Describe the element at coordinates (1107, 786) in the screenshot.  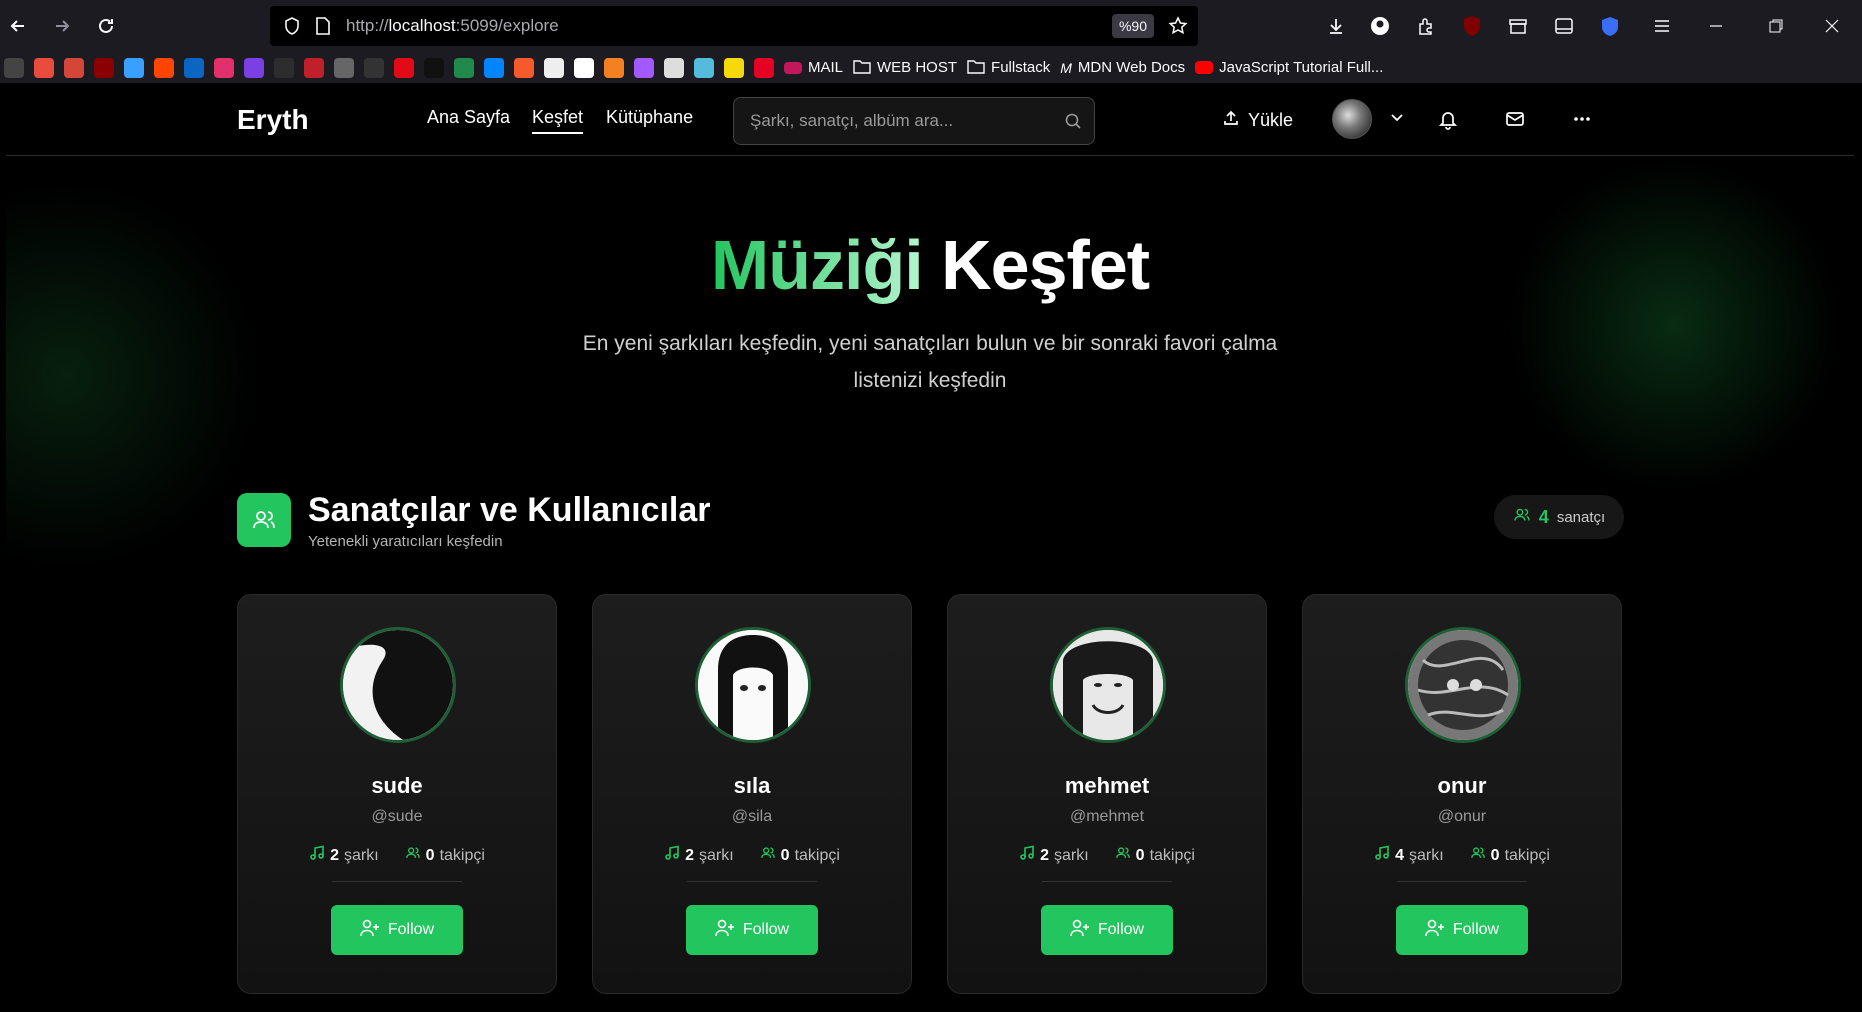
I see `artist-name: mehmet` at that location.